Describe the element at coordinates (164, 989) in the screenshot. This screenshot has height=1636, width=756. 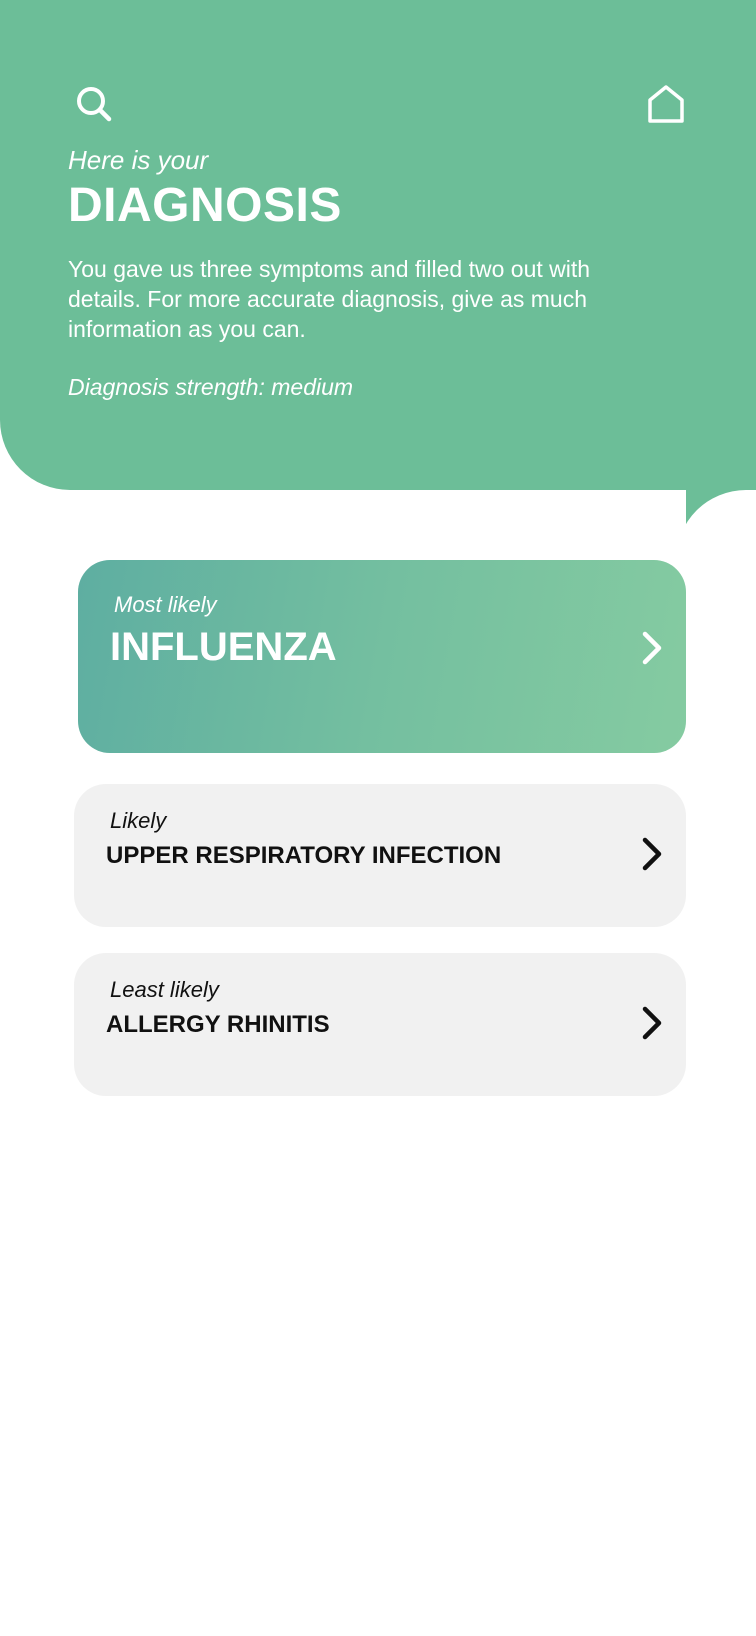
I see `likelihood-label: Least likely` at that location.